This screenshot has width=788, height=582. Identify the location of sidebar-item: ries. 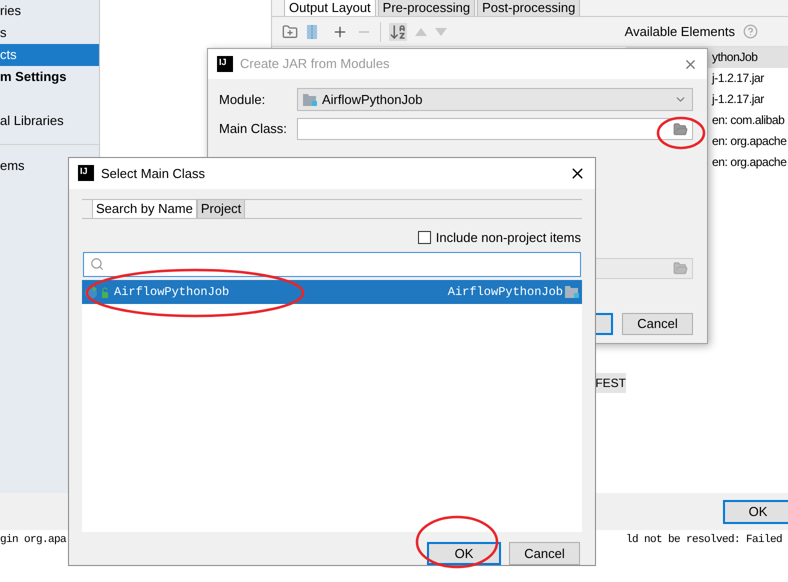
(49, 11).